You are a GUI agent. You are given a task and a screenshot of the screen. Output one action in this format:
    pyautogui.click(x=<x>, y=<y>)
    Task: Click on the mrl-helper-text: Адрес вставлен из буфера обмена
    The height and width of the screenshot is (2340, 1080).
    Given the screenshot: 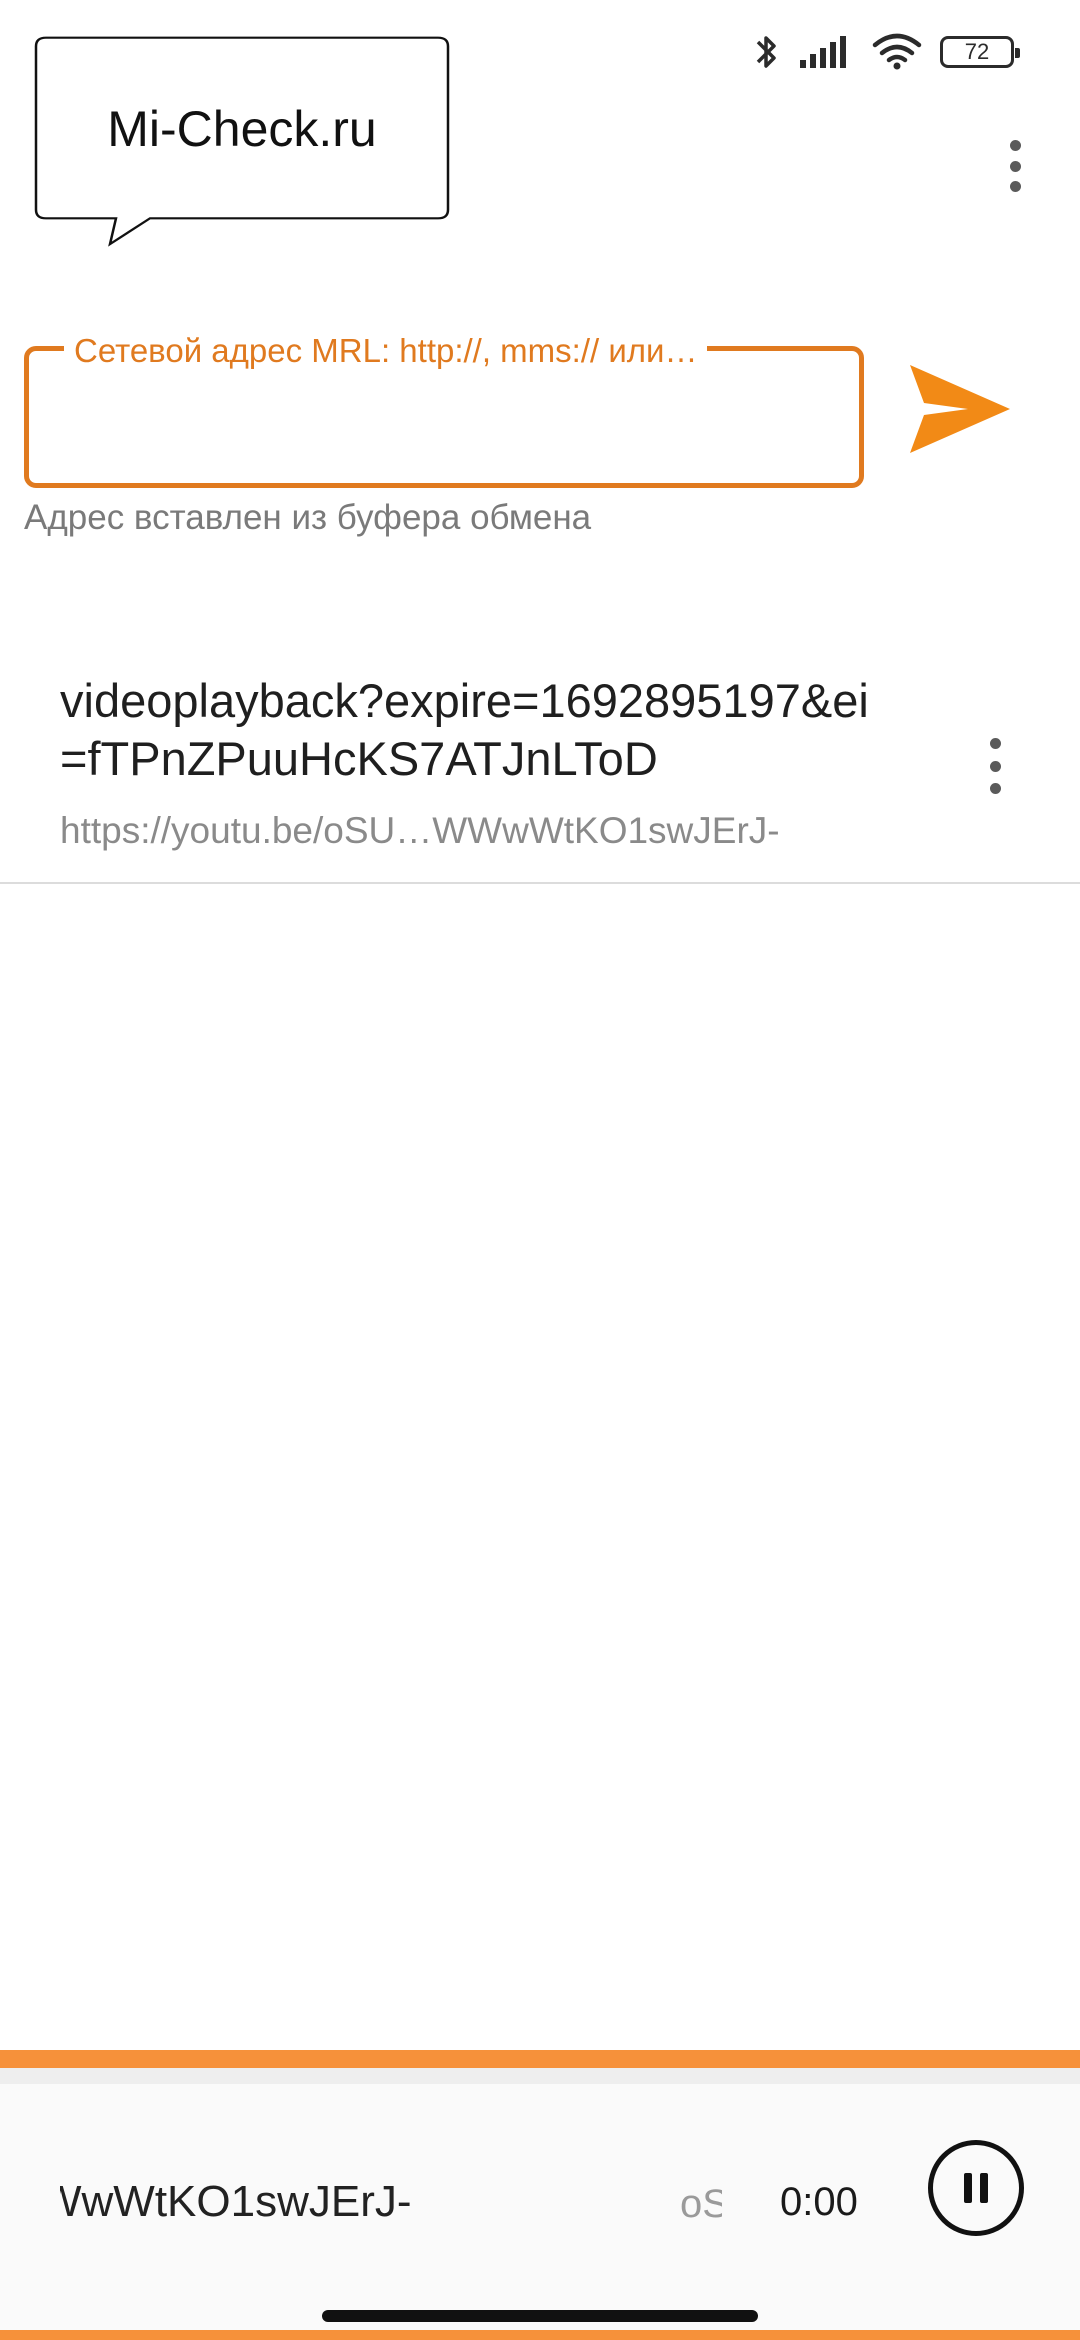 What is the action you would take?
    pyautogui.click(x=308, y=517)
    